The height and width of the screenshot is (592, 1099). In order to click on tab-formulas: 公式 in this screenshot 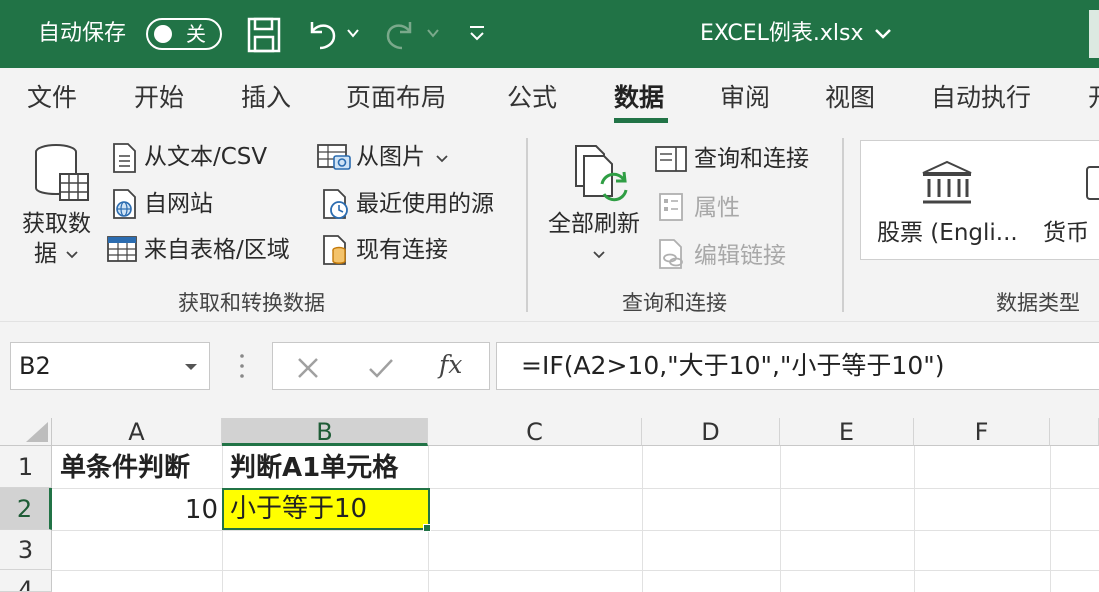, I will do `click(532, 98)`.